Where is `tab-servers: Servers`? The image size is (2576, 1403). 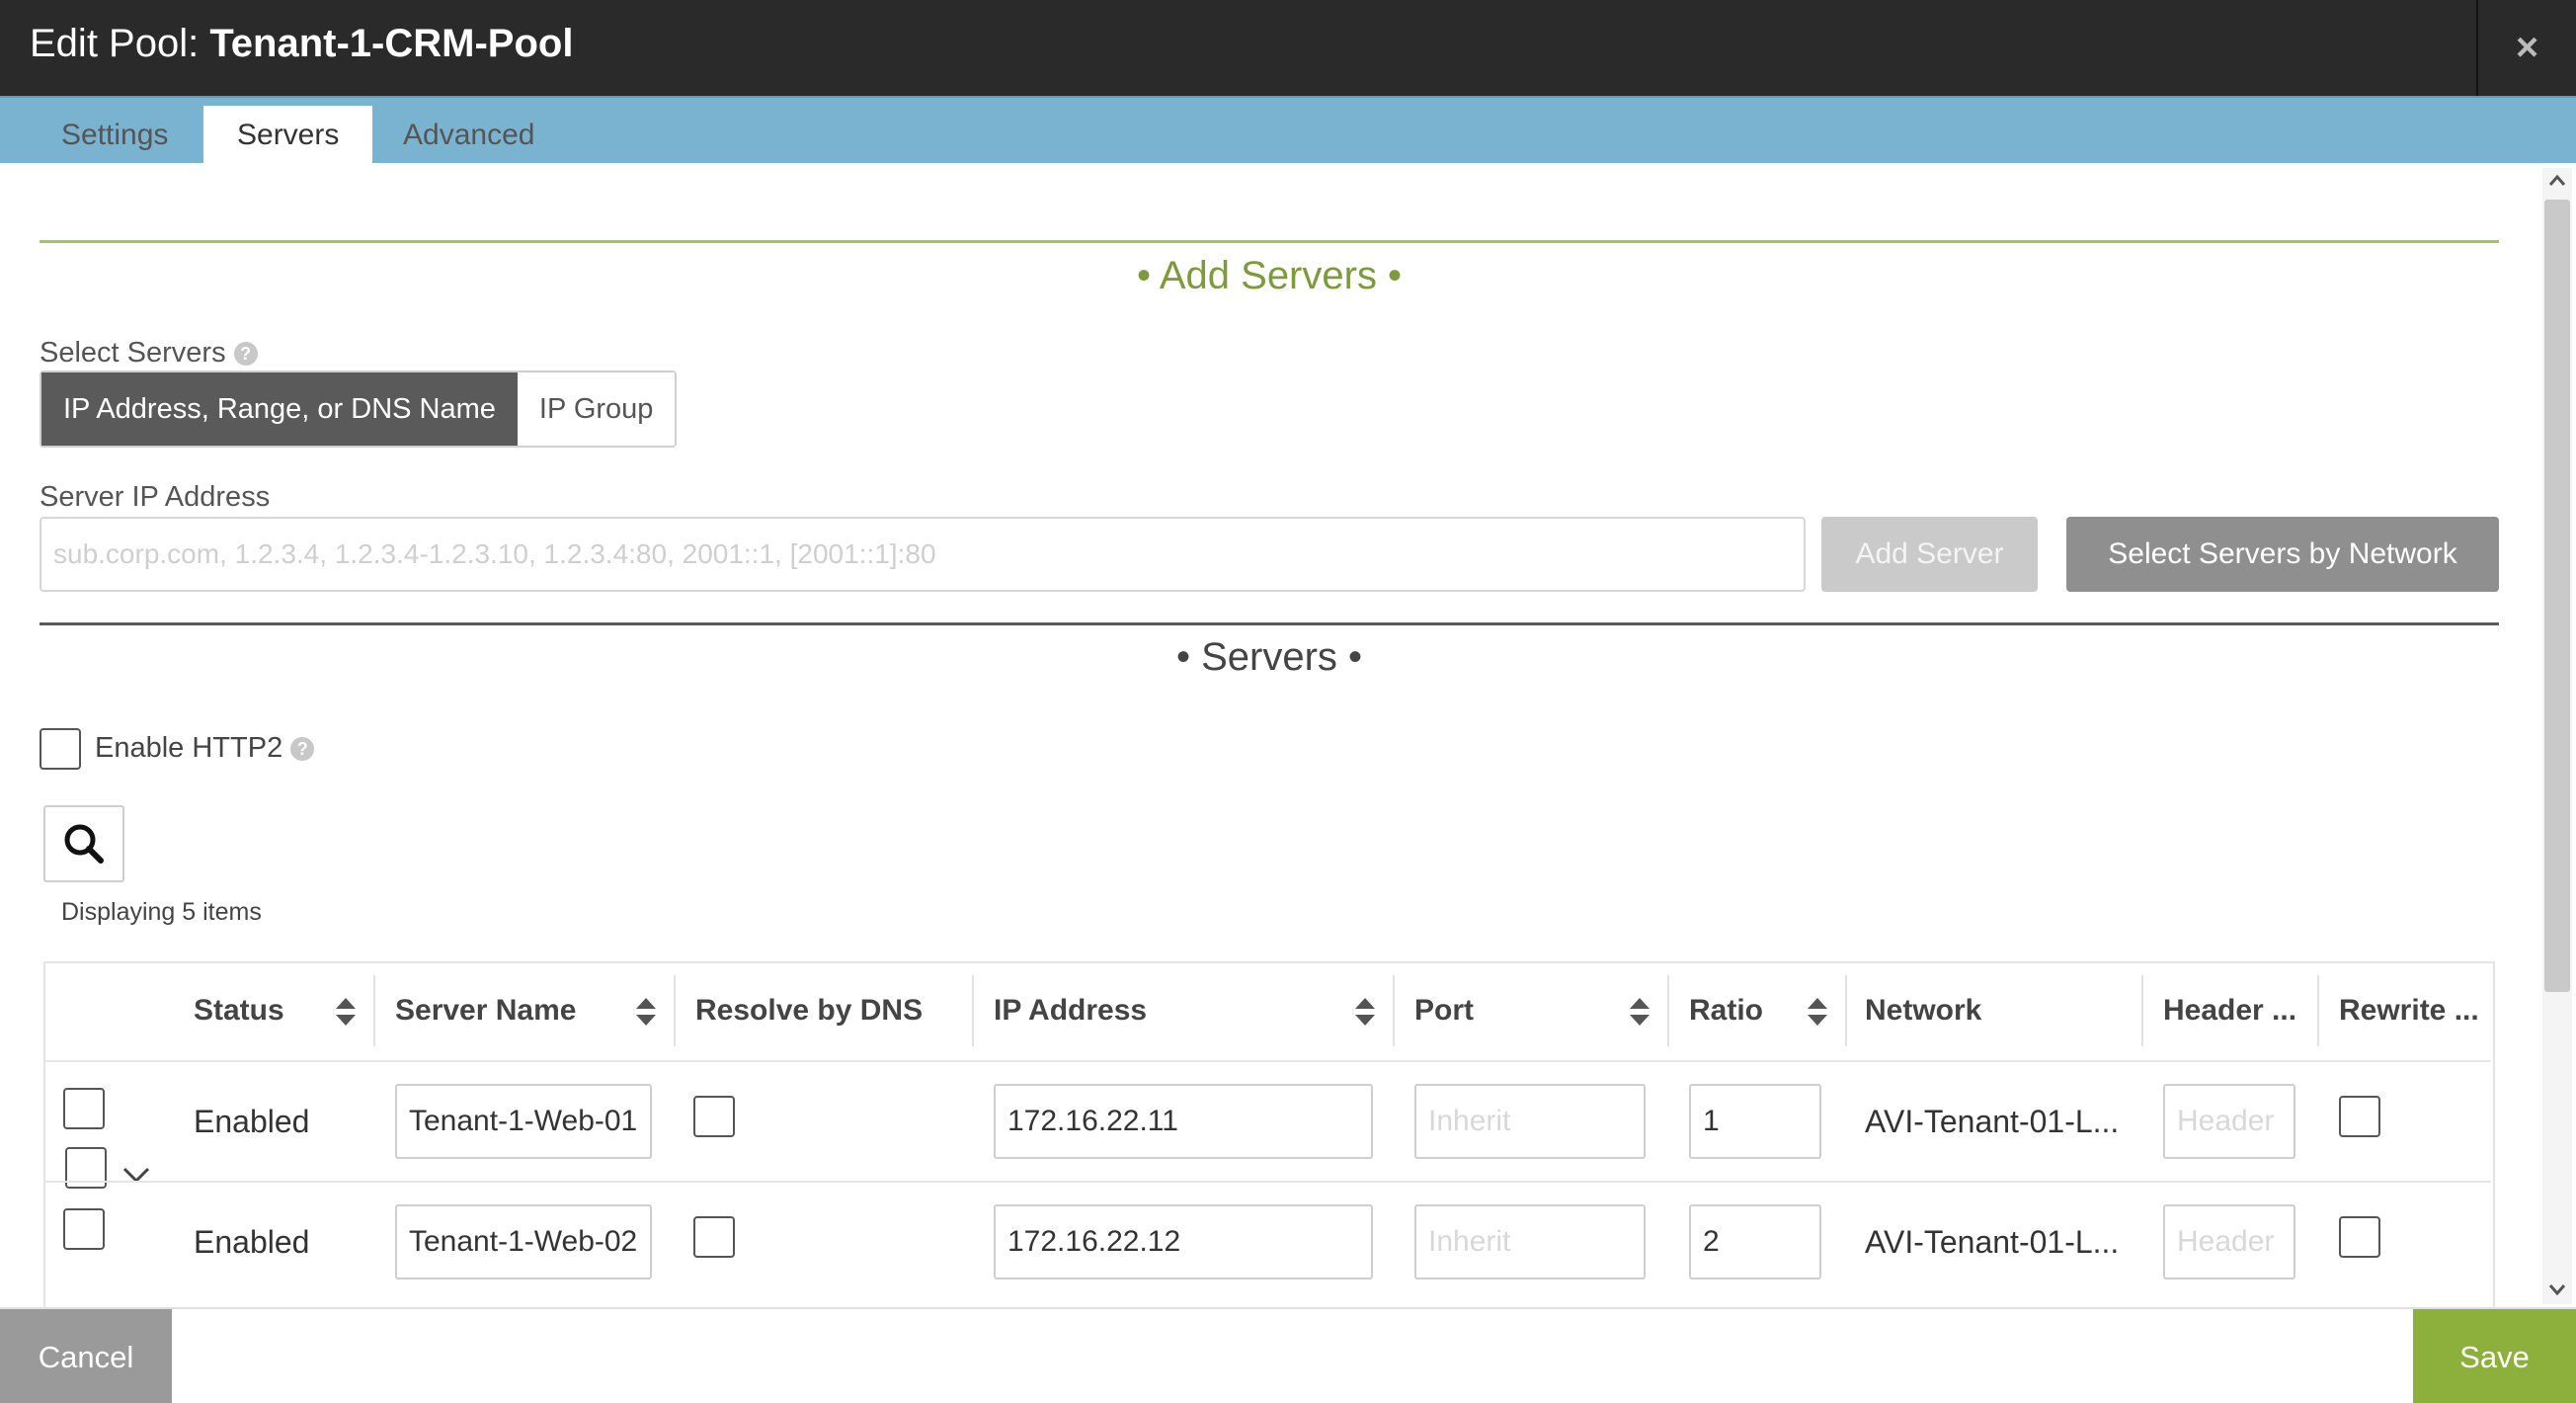
tab-servers: Servers is located at coordinates (288, 135).